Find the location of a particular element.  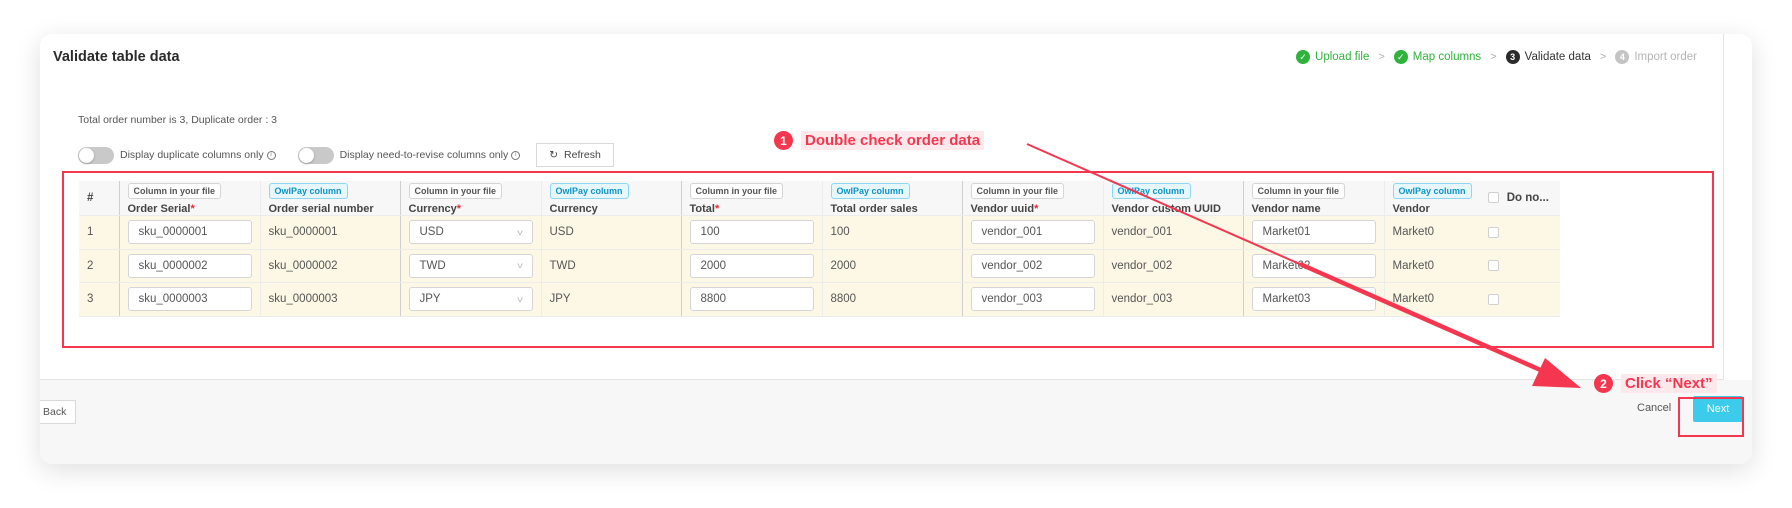

duplicate-filter-label: Display duplicate columns only is located at coordinates (192, 155).